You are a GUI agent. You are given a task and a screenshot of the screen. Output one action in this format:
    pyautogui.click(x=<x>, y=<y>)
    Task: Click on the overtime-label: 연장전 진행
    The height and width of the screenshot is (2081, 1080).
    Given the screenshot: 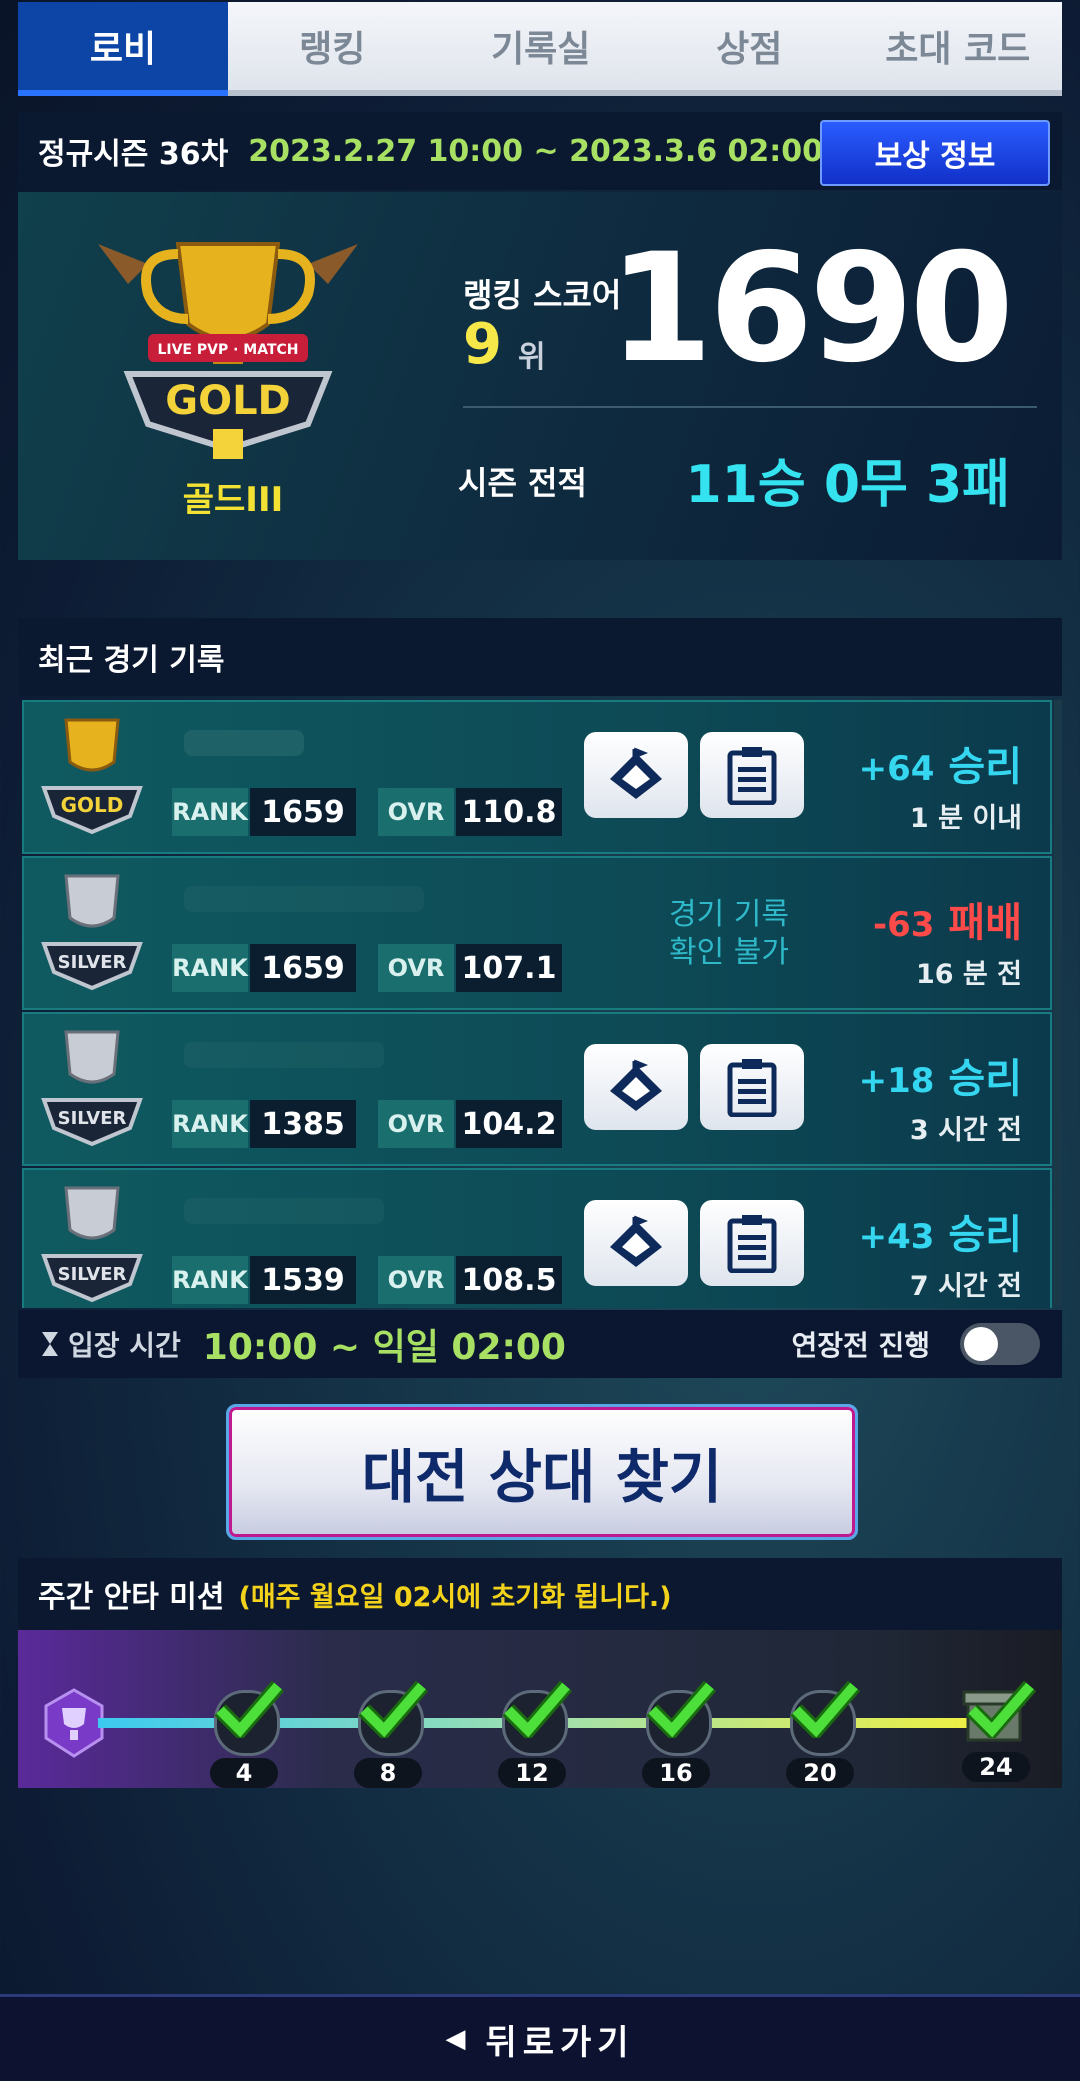 What is the action you would take?
    pyautogui.click(x=860, y=1345)
    